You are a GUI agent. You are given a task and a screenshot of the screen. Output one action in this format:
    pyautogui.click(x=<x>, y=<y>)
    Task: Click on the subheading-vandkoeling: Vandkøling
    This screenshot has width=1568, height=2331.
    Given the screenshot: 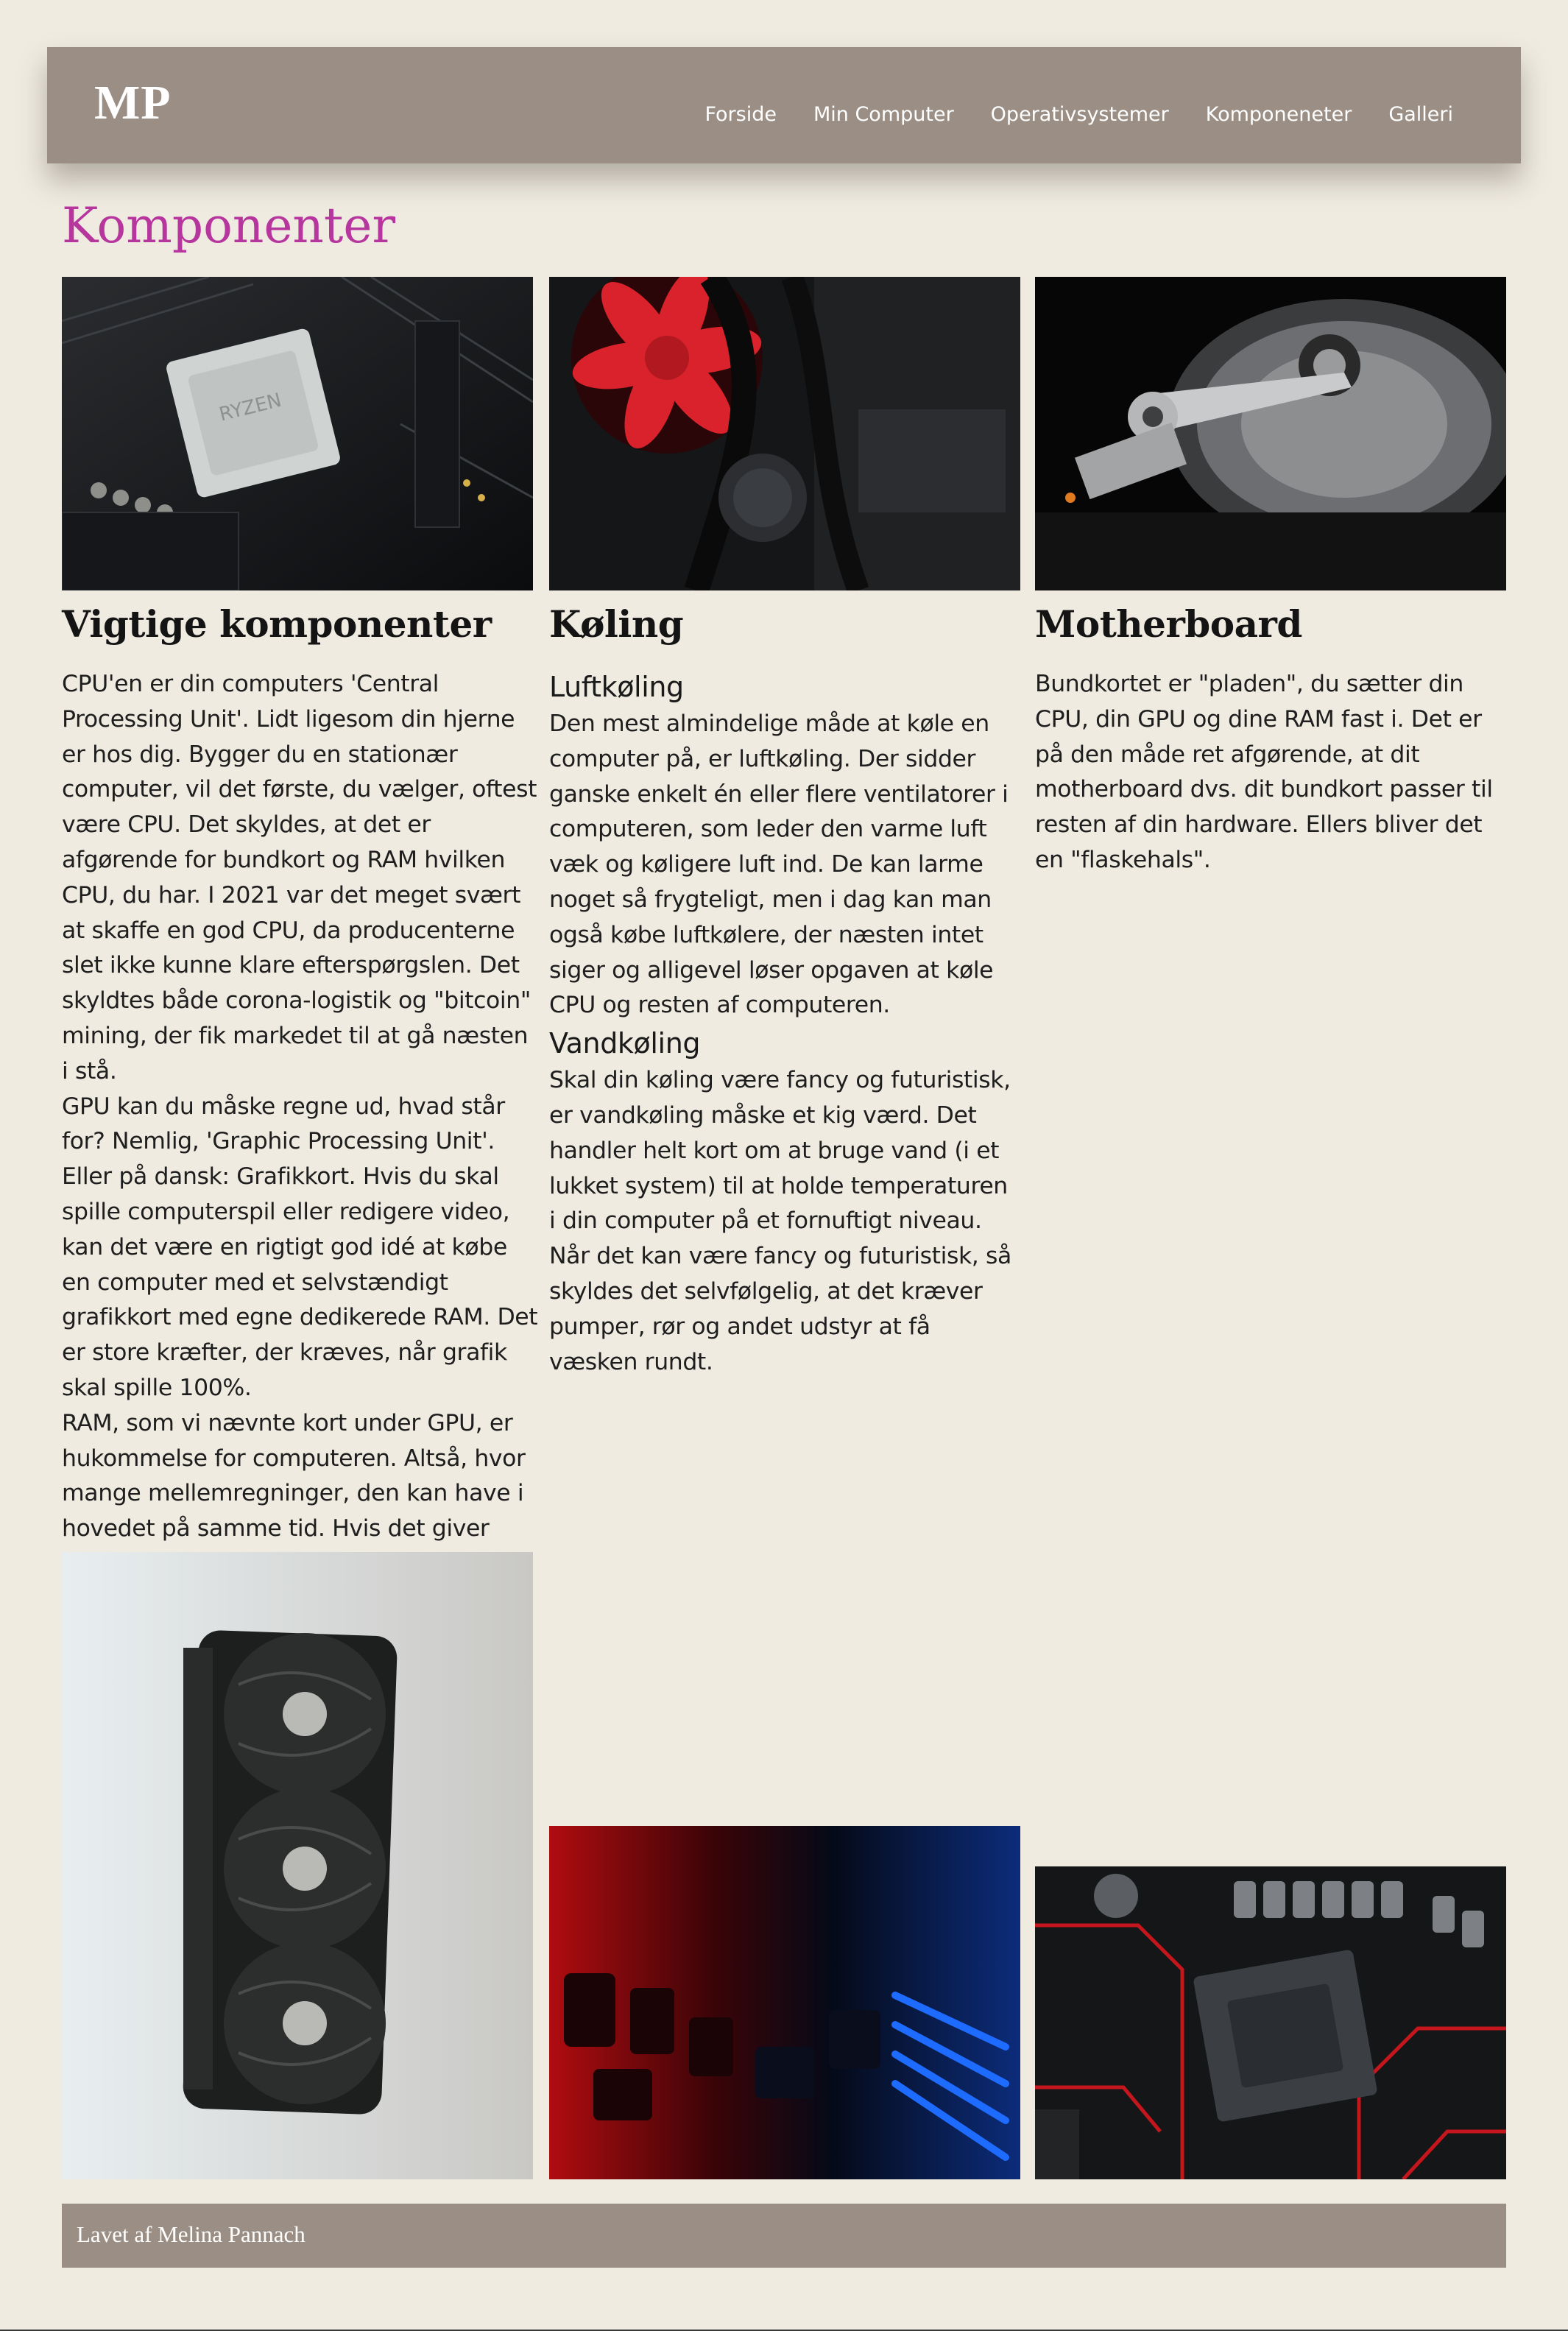 What is the action you would take?
    pyautogui.click(x=625, y=1043)
    